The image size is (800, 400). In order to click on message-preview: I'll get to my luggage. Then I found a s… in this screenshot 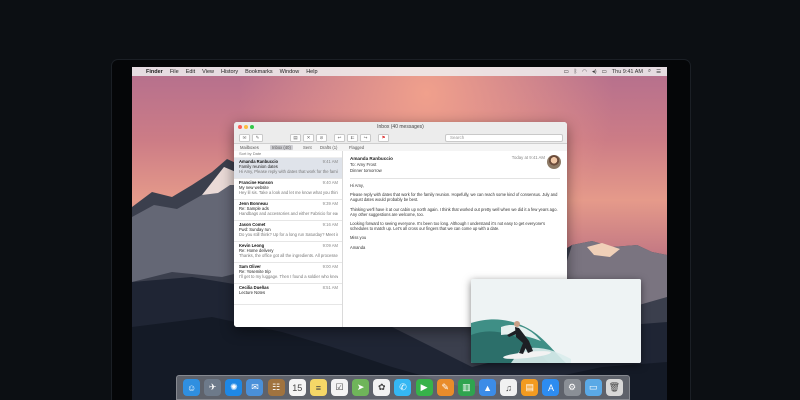, I will do `click(288, 276)`.